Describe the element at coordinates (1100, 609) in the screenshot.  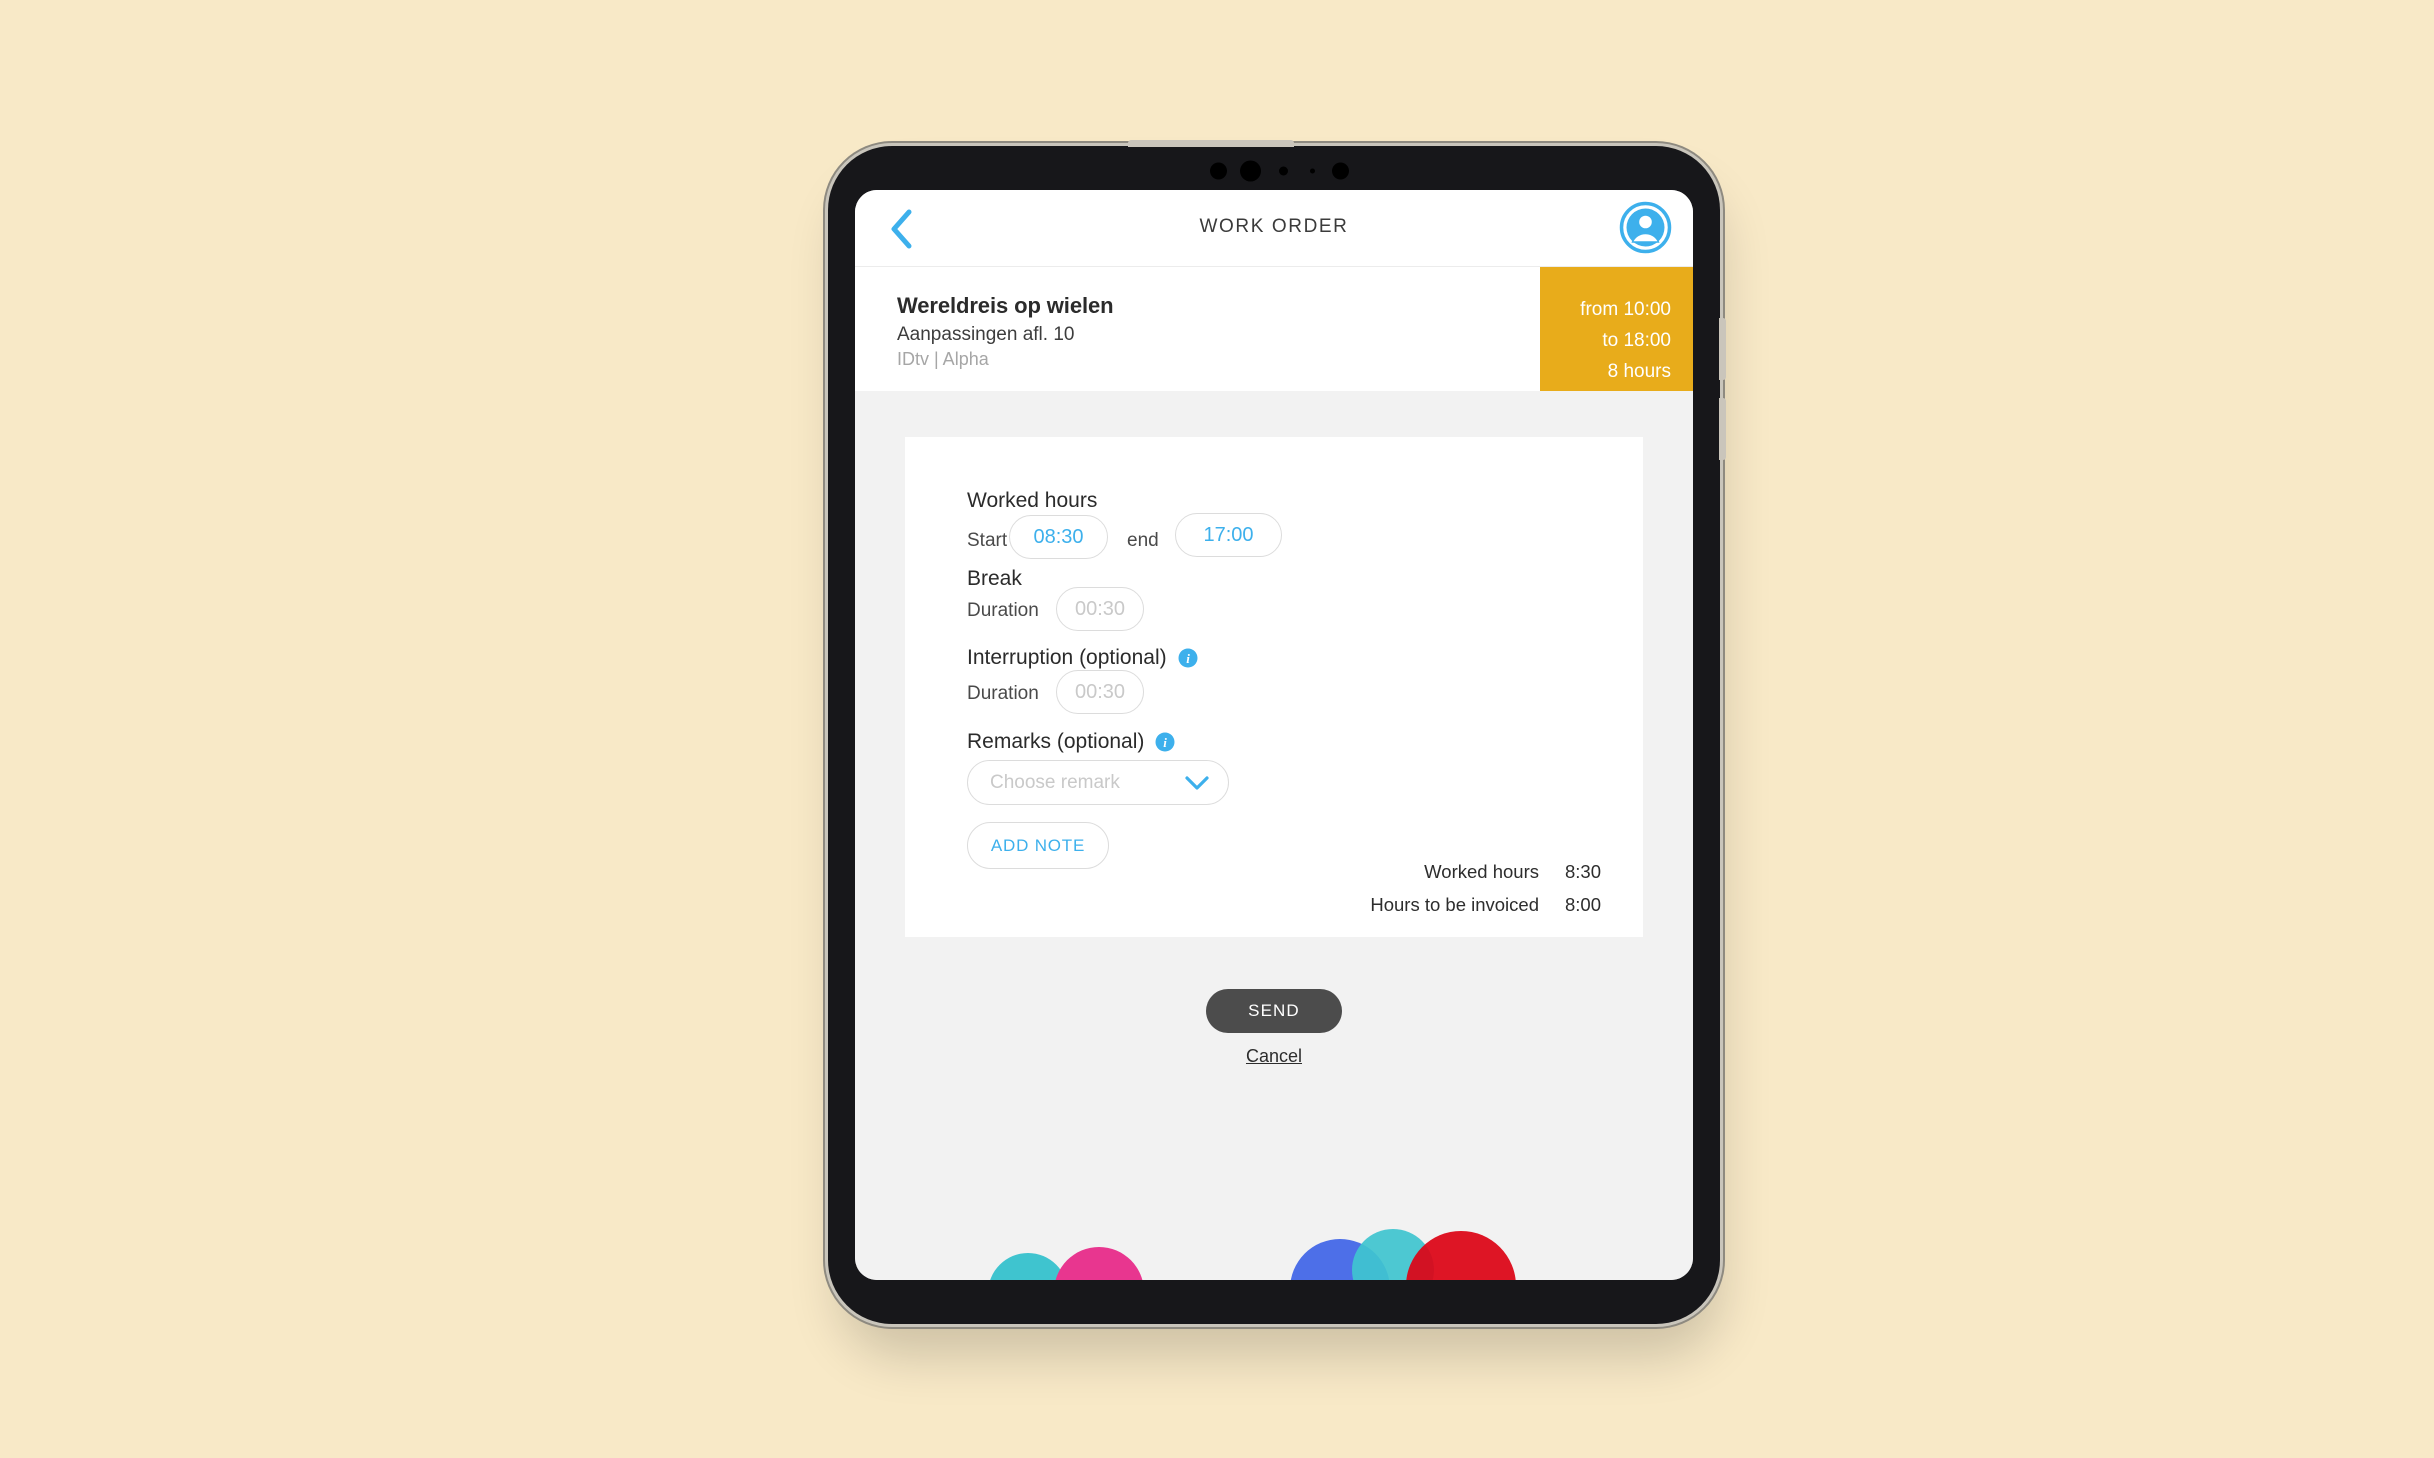
I see `break-duration-input: 00:30` at that location.